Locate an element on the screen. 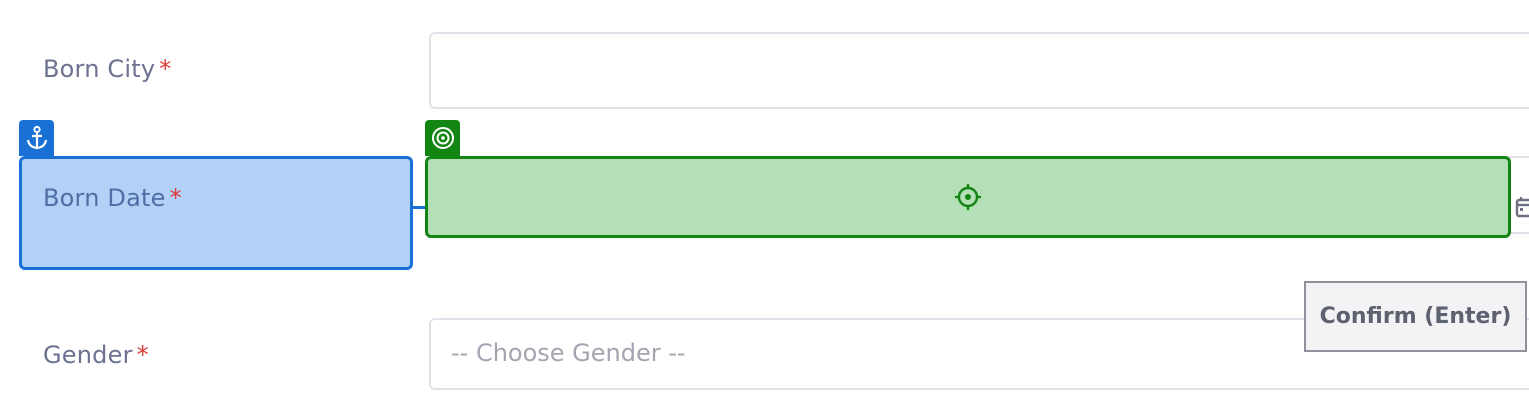 Image resolution: width=1529 pixels, height=407 pixels. born-date-label-text: Born Date is located at coordinates (104, 198).